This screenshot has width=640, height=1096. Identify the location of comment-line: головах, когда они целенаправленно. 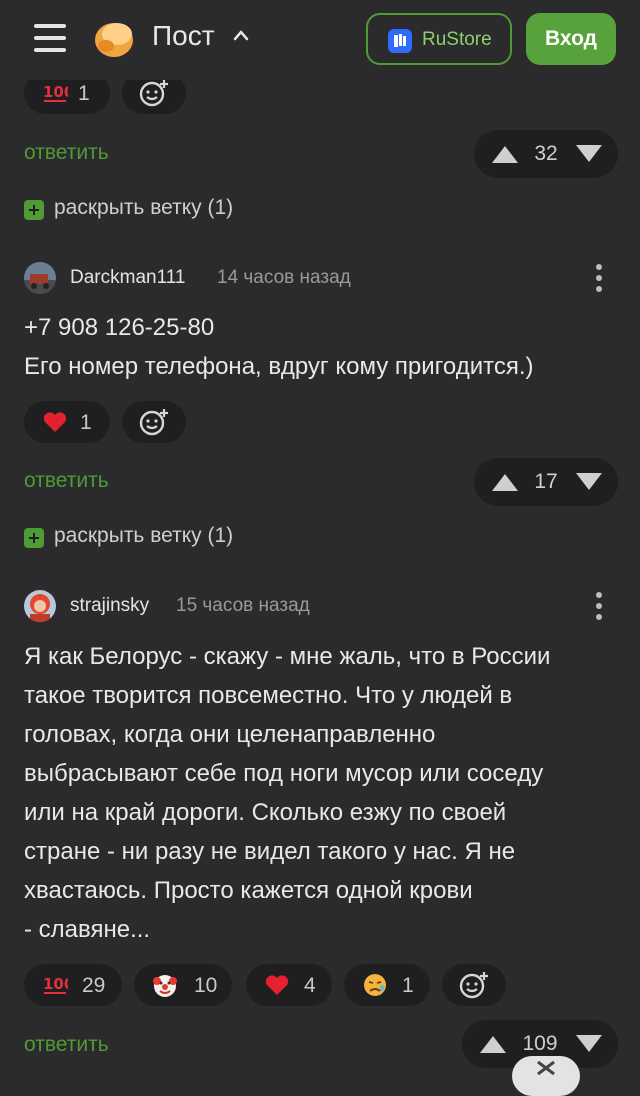
(230, 734).